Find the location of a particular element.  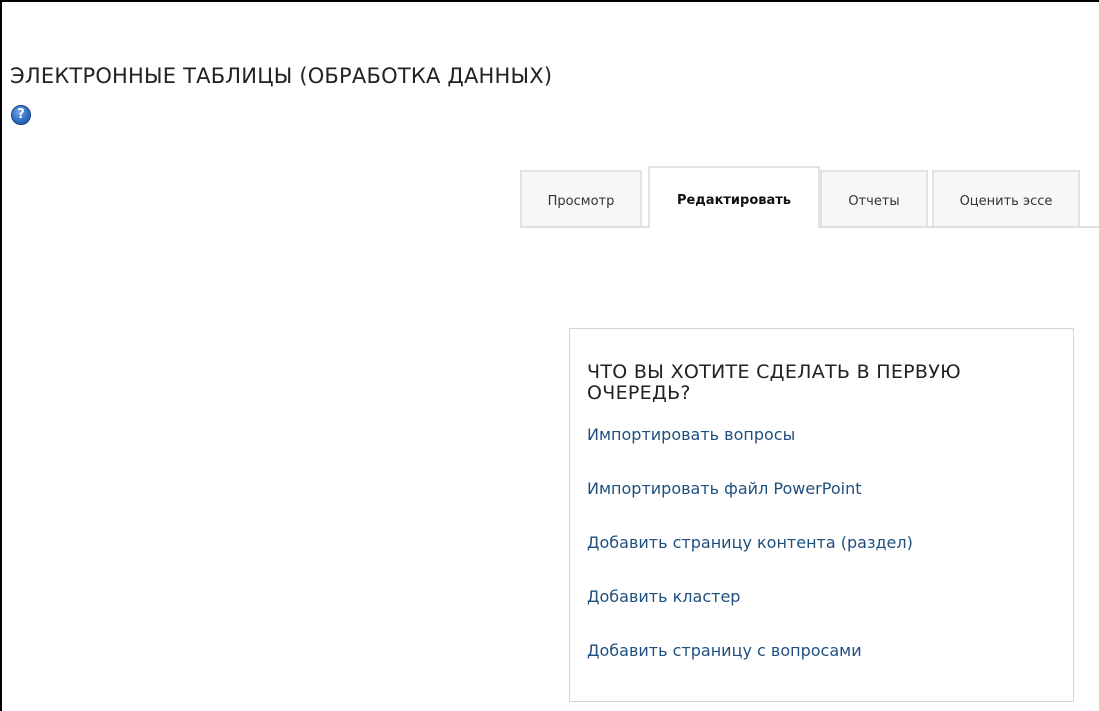

tab-grade-essays: Оценить эссе is located at coordinates (1006, 198).